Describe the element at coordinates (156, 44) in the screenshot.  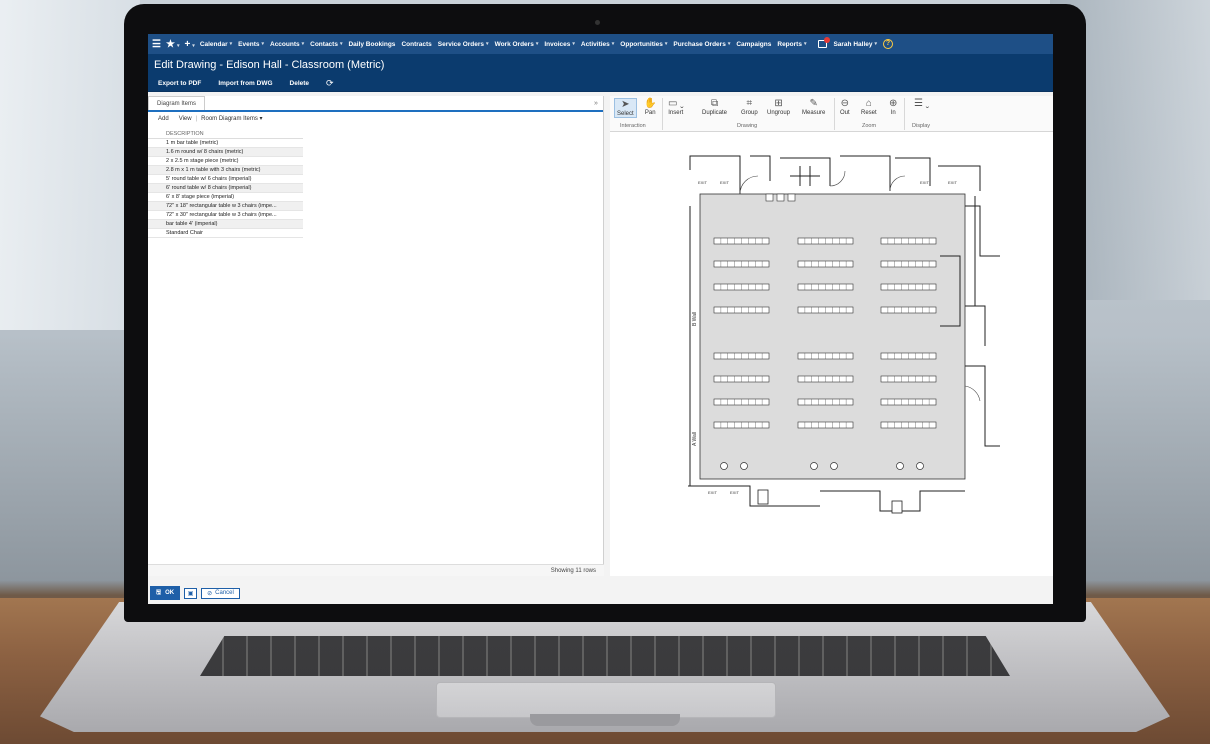
I see `menu-icon: ☰` at that location.